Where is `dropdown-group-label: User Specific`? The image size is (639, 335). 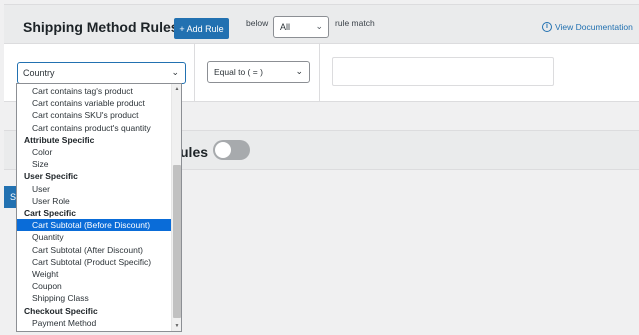
dropdown-group-label: User Specific is located at coordinates (51, 176).